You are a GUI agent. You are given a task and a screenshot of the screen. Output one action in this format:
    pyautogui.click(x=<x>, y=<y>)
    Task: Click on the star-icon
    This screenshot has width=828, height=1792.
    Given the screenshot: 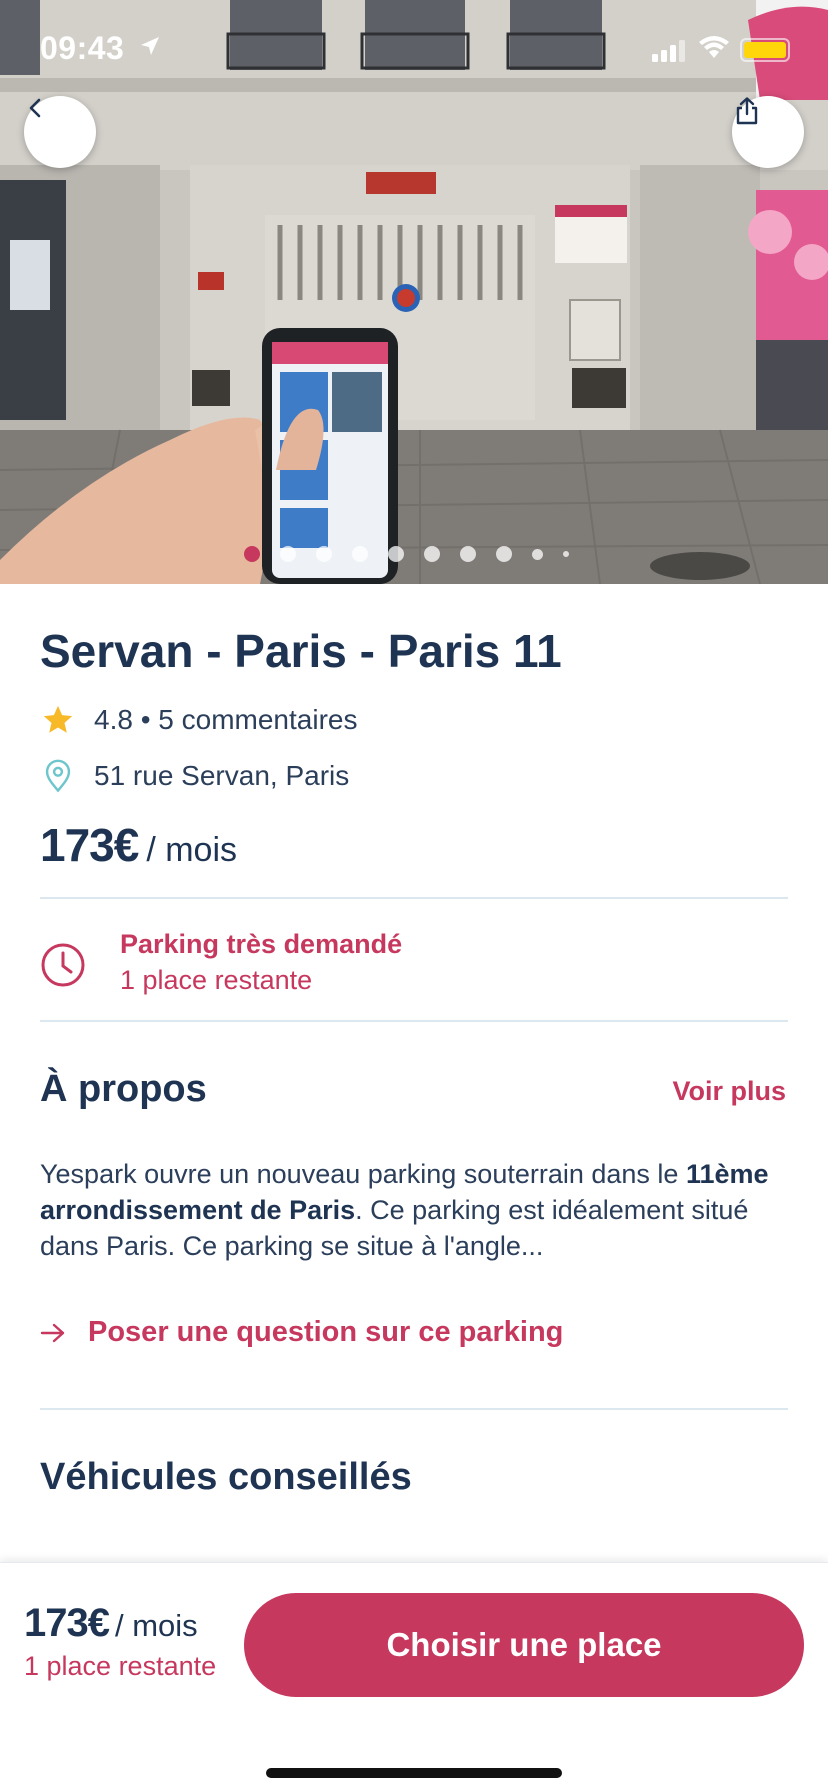 What is the action you would take?
    pyautogui.click(x=58, y=720)
    